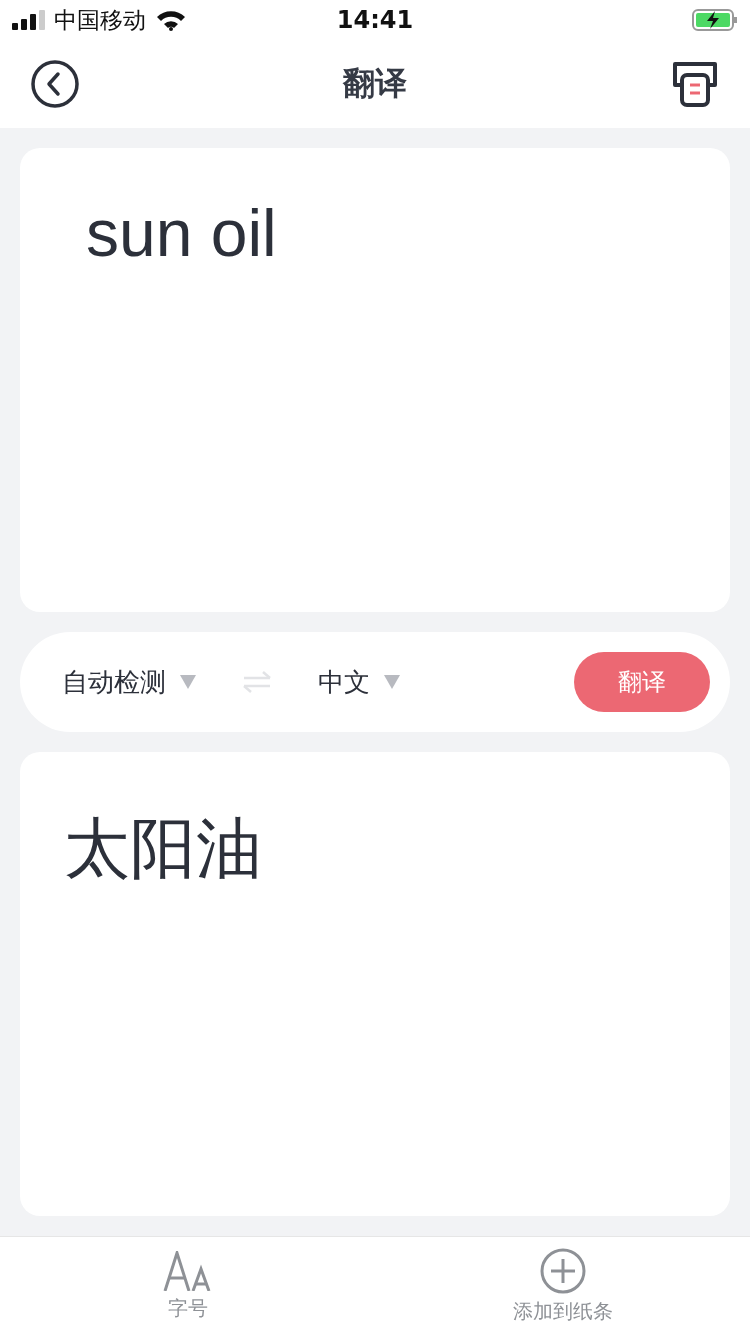 Image resolution: width=750 pixels, height=1334 pixels. Describe the element at coordinates (187, 1270) in the screenshot. I see `font-size-icon` at that location.